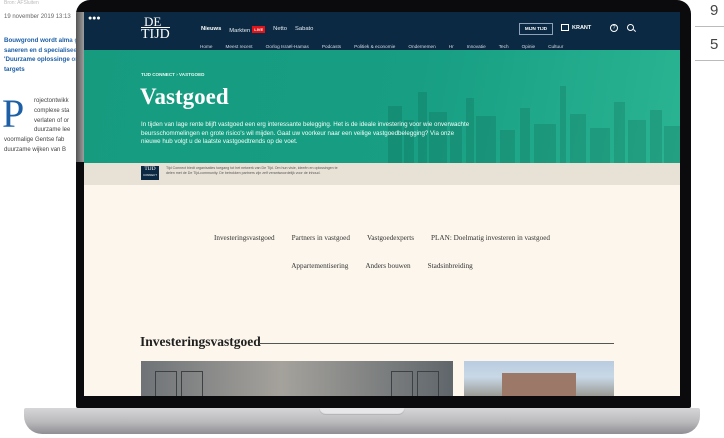  What do you see at coordinates (155, 34) in the screenshot?
I see `logo-bottom: TIJD` at bounding box center [155, 34].